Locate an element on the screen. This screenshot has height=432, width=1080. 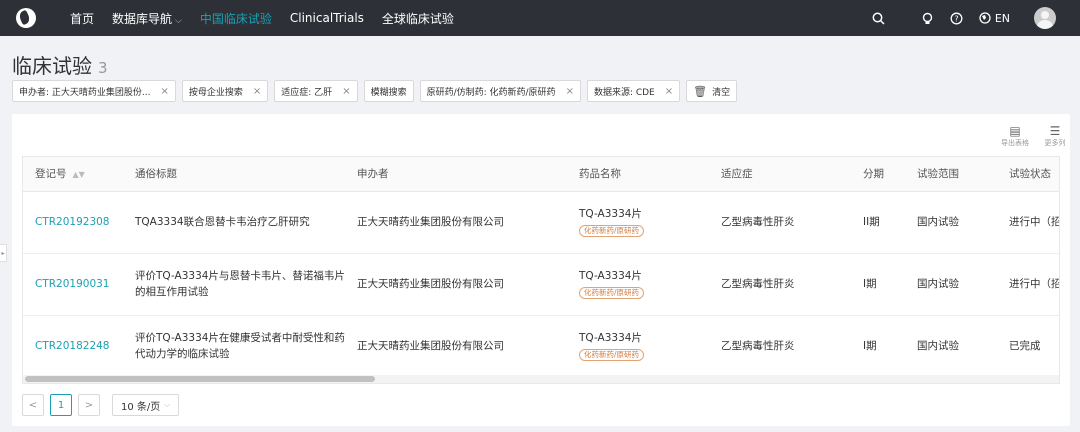
registration-id-link: CTR20182248 is located at coordinates (73, 346).